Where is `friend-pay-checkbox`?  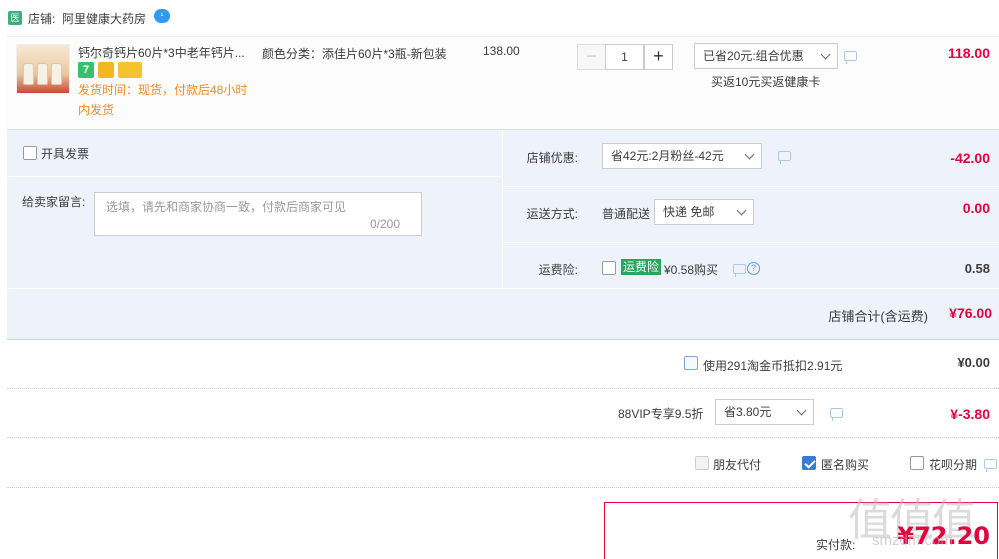
friend-pay-checkbox is located at coordinates (702, 463).